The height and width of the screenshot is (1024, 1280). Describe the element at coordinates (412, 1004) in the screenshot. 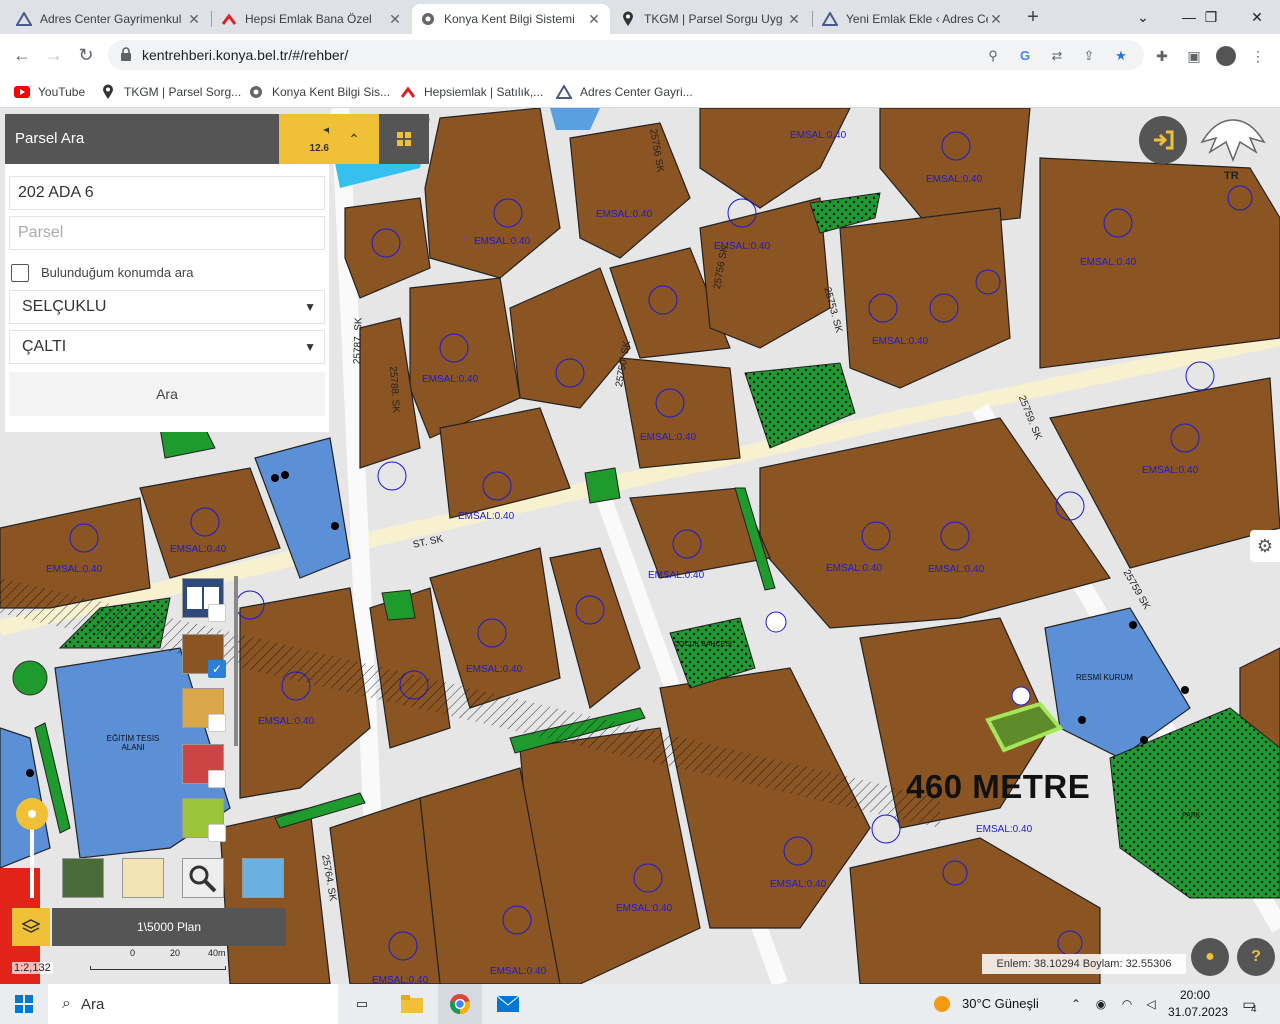

I see `file-explorer-button` at that location.